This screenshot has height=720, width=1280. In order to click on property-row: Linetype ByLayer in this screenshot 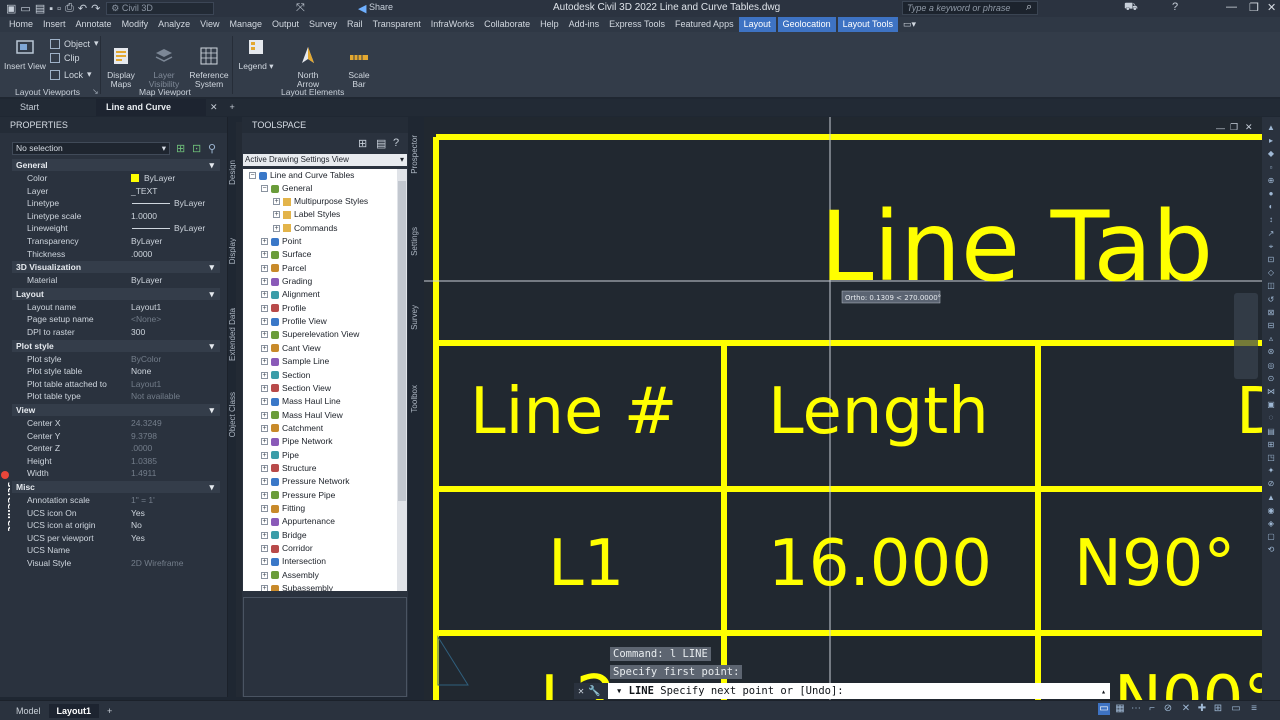, I will do `click(116, 203)`.